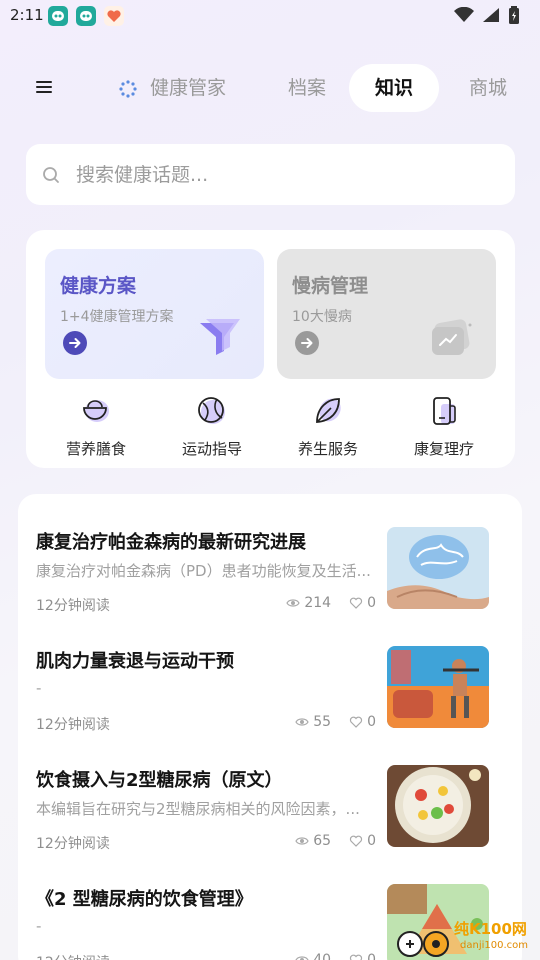 Image resolution: width=540 pixels, height=960 pixels. I want to click on search-icon, so click(51, 175).